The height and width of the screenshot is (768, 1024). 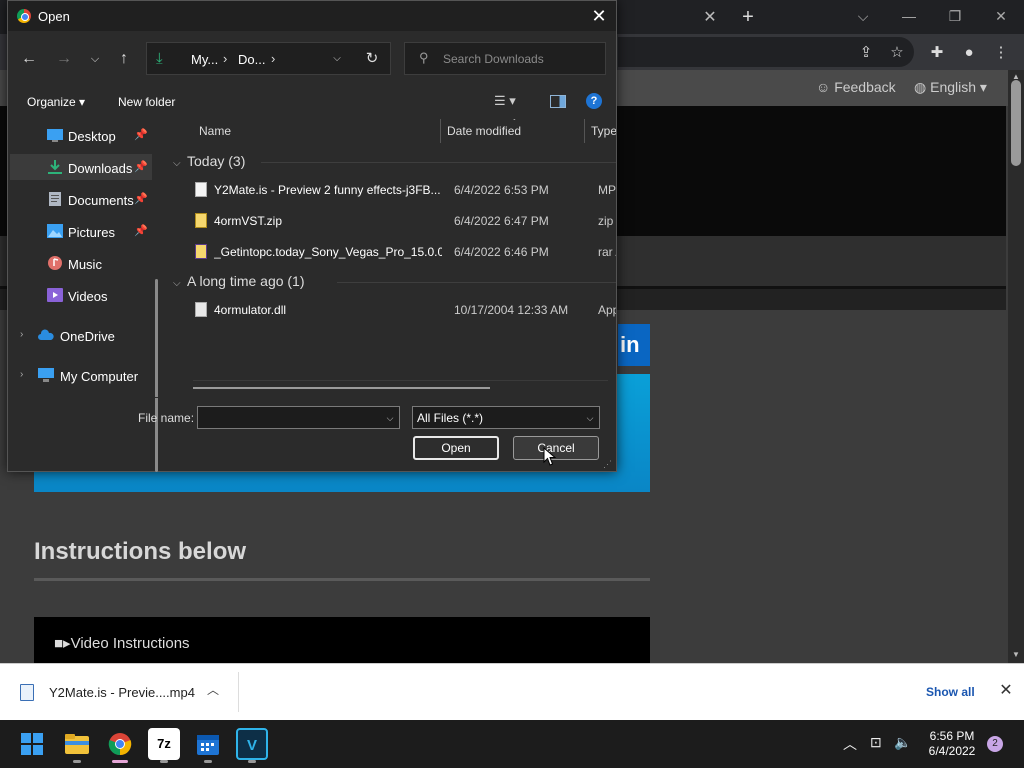 I want to click on file-row: 4ormVST.zip 6/4/2022 6:47 PM zip A, so click(x=400, y=221).